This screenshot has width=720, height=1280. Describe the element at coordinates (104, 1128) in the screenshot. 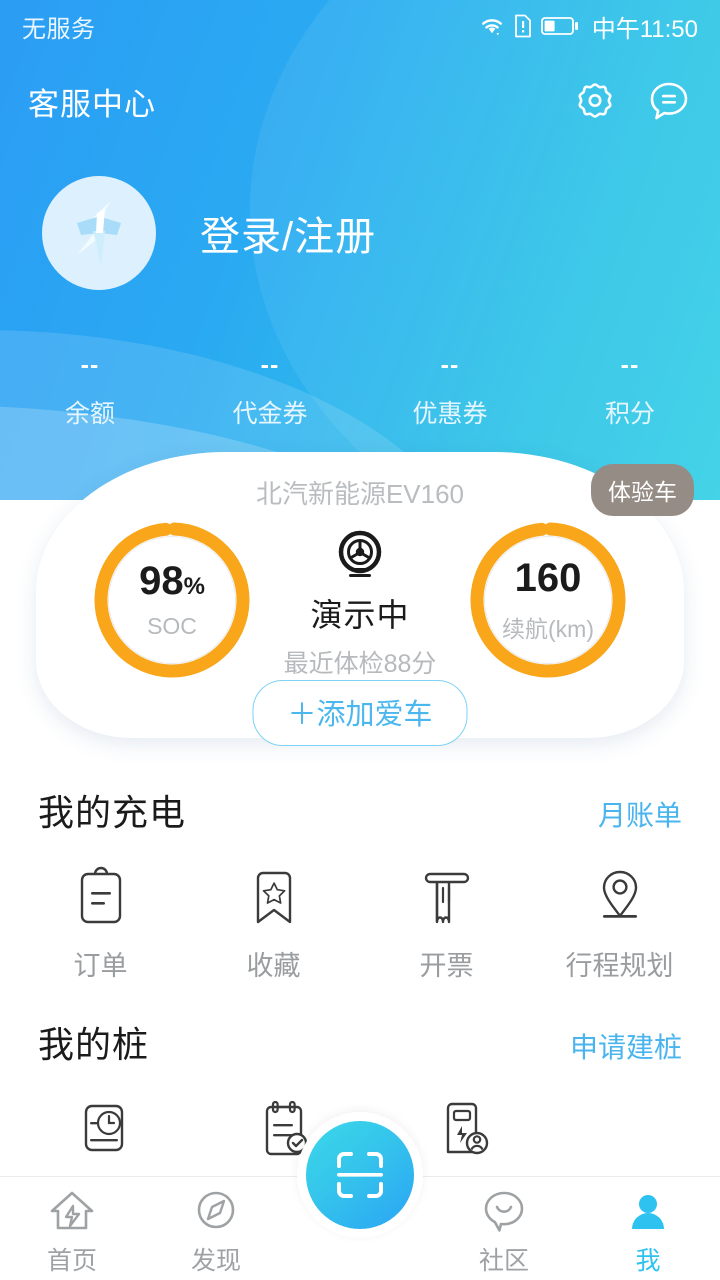

I see `pile-clock-icon` at that location.